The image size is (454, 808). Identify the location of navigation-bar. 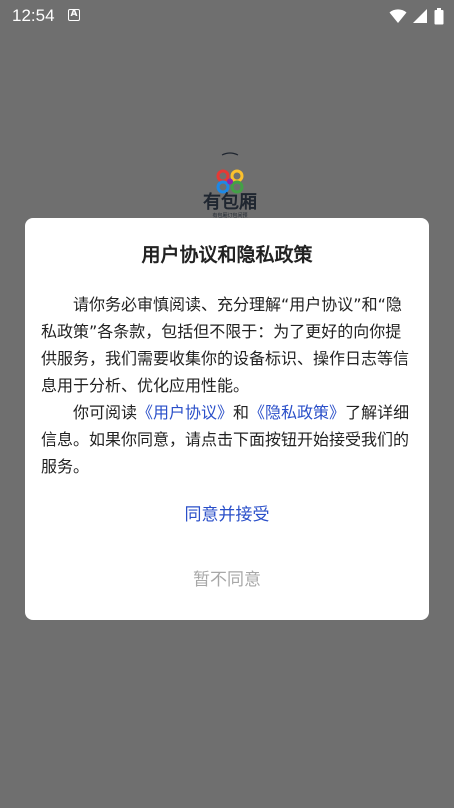
(227, 804).